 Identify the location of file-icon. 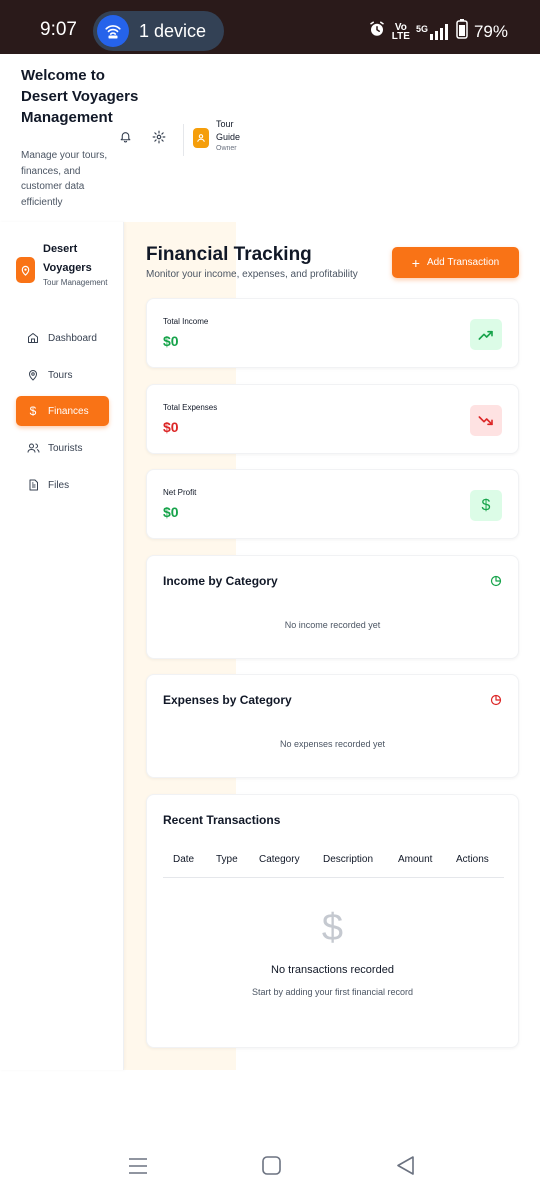
(33, 485).